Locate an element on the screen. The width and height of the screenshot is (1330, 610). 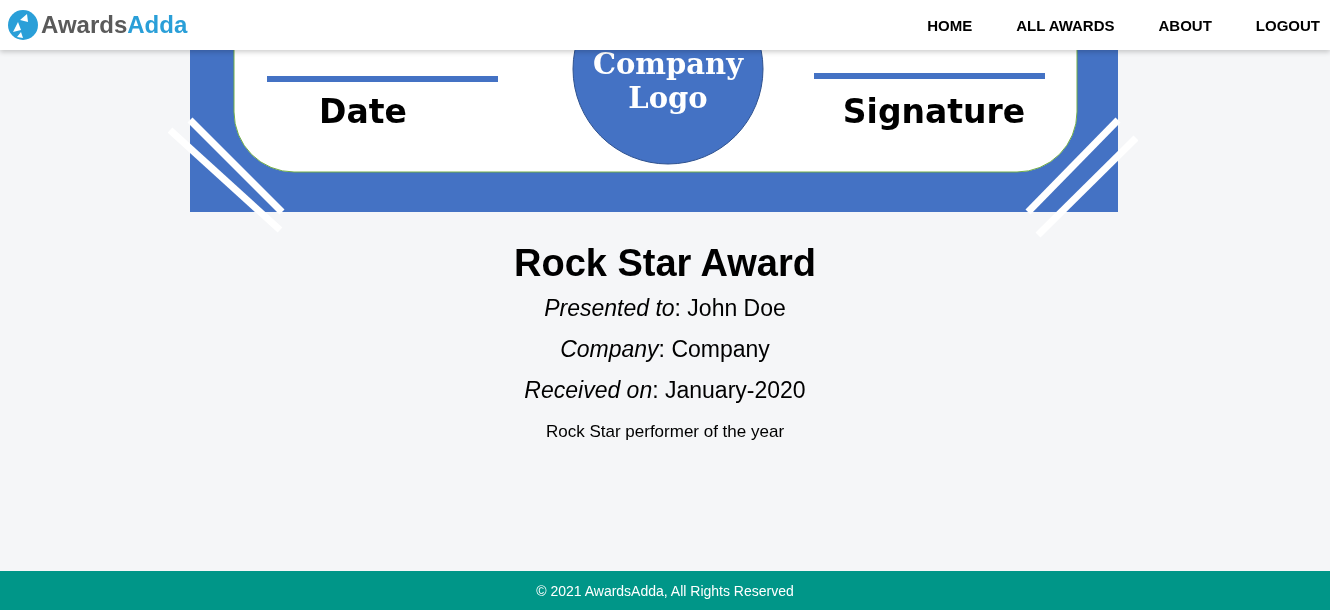
logo-icon is located at coordinates (23, 25).